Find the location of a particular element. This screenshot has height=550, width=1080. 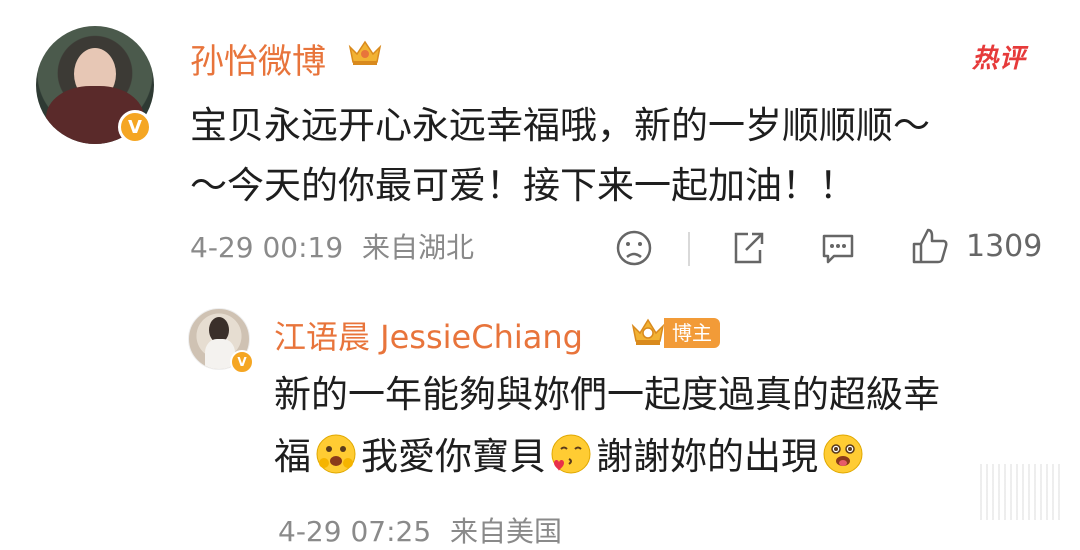

reply-location: 来自美国 is located at coordinates (506, 531).